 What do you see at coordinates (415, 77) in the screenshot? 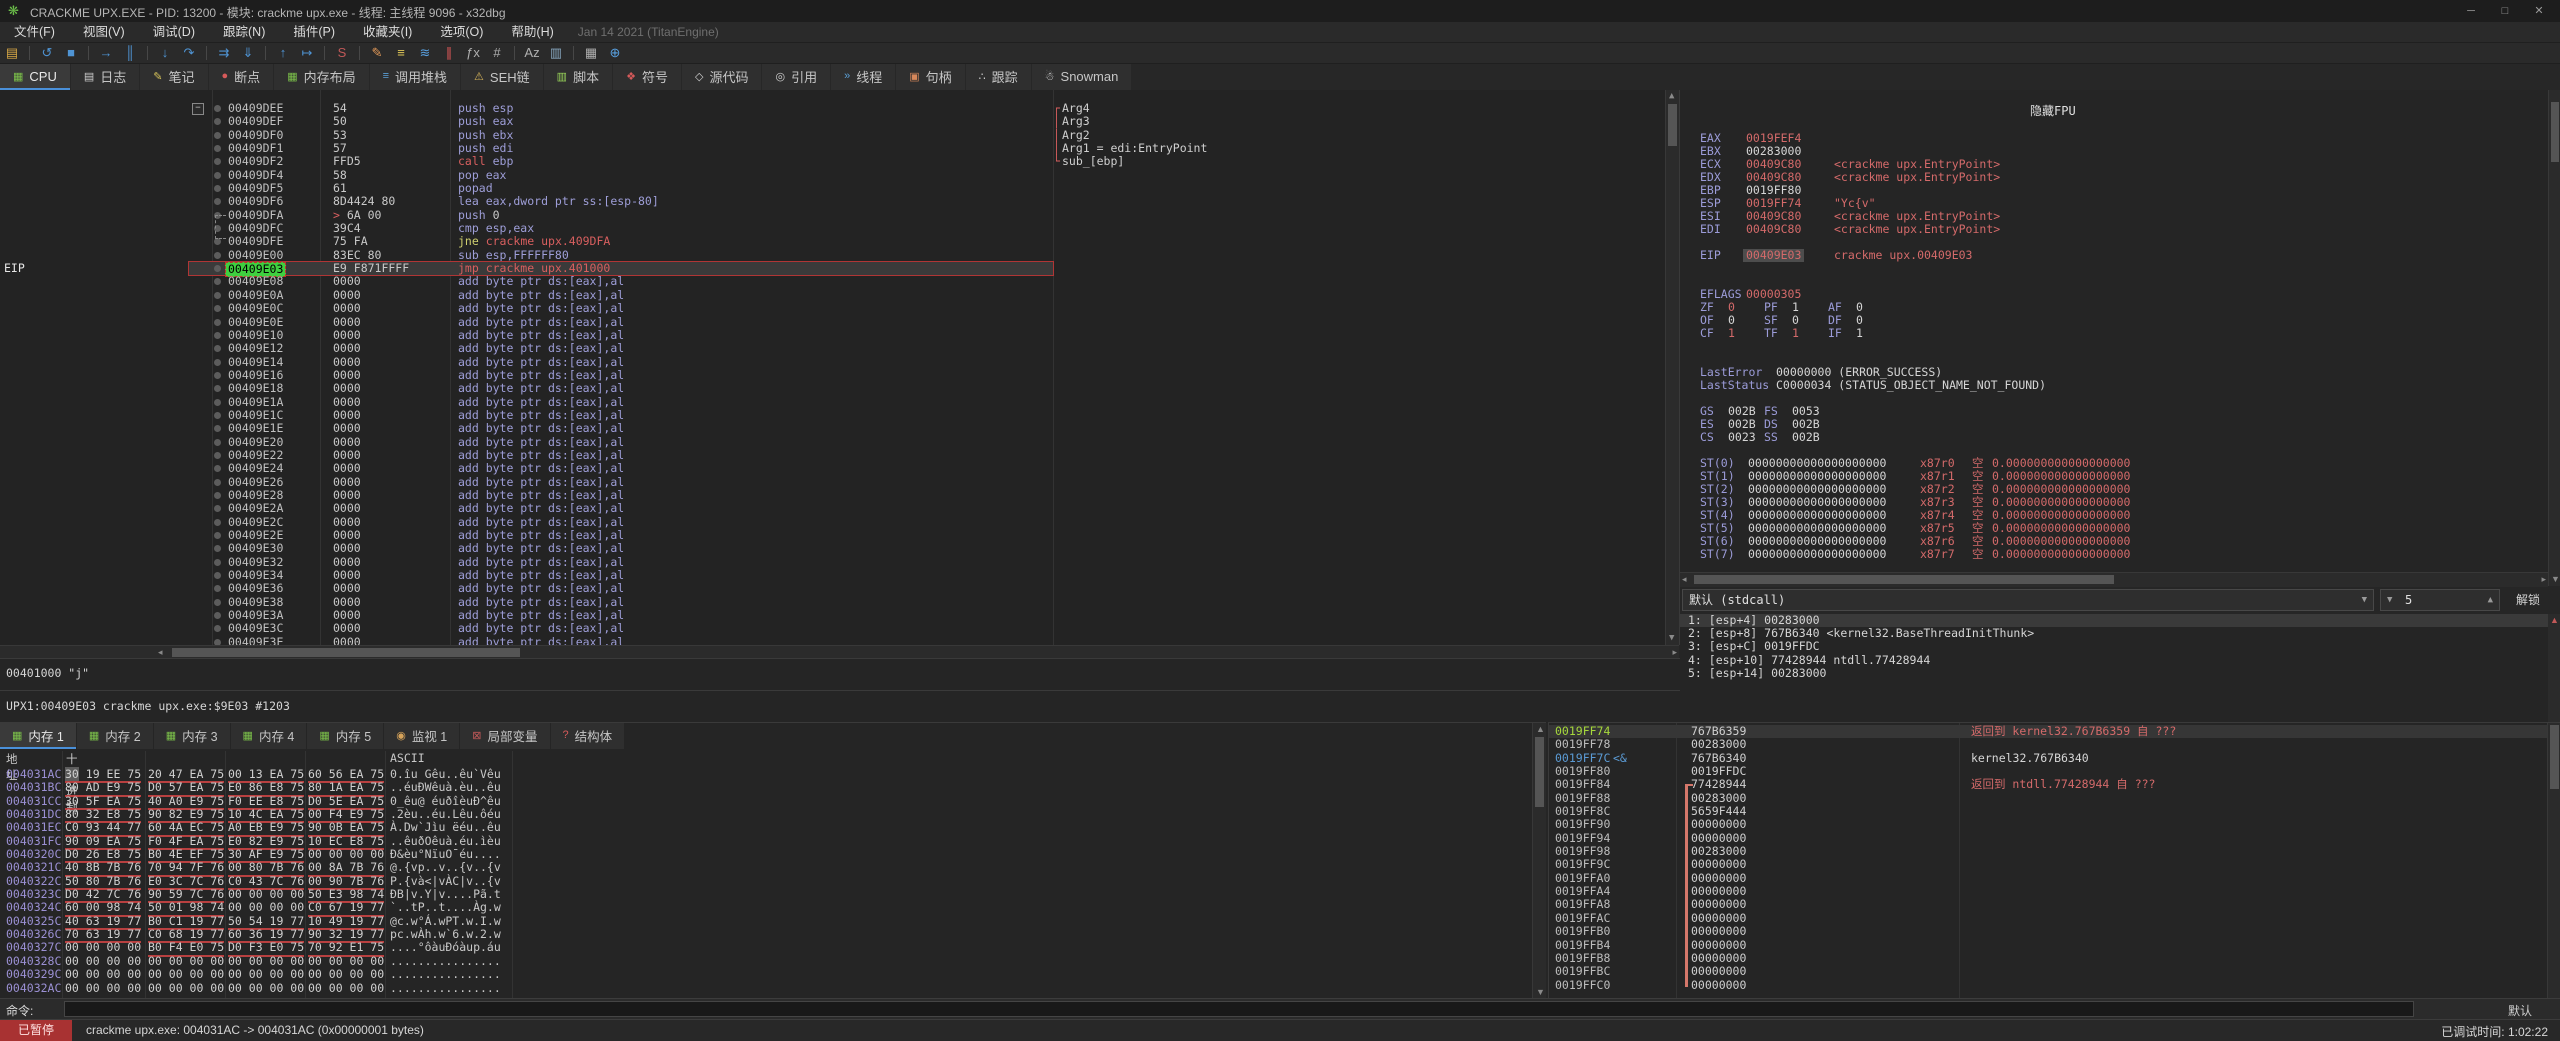
I see `tab-call-stack: ≡ 调用堆栈` at bounding box center [415, 77].